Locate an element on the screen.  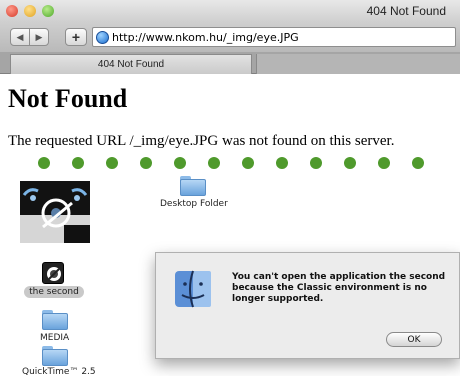
add-bookmark-button: + is located at coordinates (76, 37).